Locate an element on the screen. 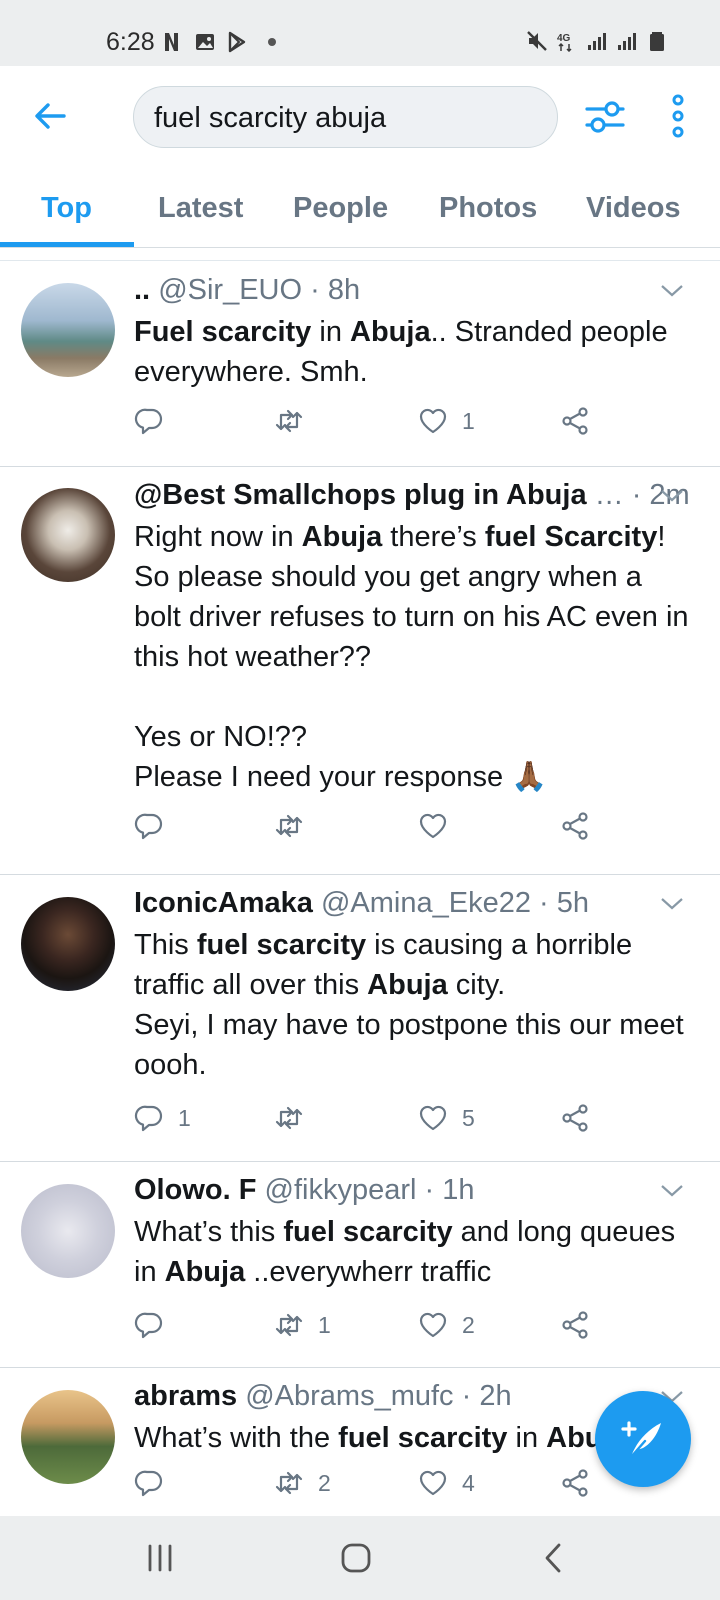 This screenshot has width=720, height=1600. tweet-author-name: Olowo. F is located at coordinates (195, 1190).